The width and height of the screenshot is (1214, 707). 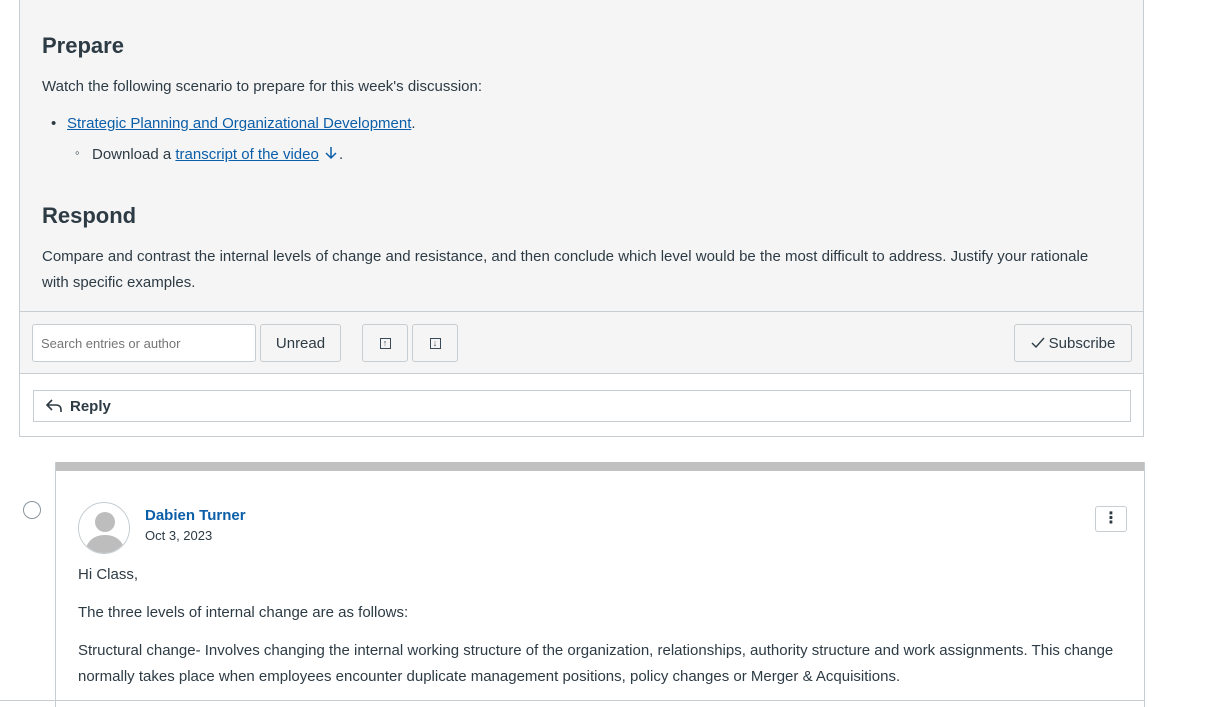 What do you see at coordinates (134, 154) in the screenshot?
I see `download-prefix: Download a` at bounding box center [134, 154].